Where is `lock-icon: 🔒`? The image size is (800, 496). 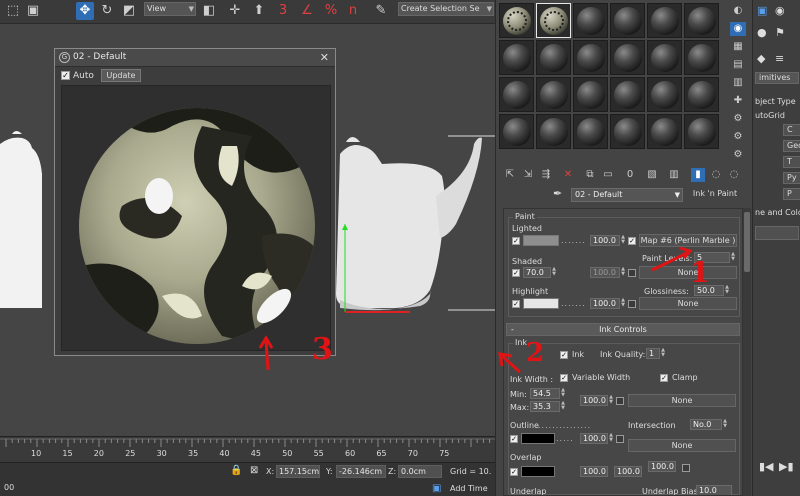
lock-icon: 🔒 is located at coordinates (236, 470).